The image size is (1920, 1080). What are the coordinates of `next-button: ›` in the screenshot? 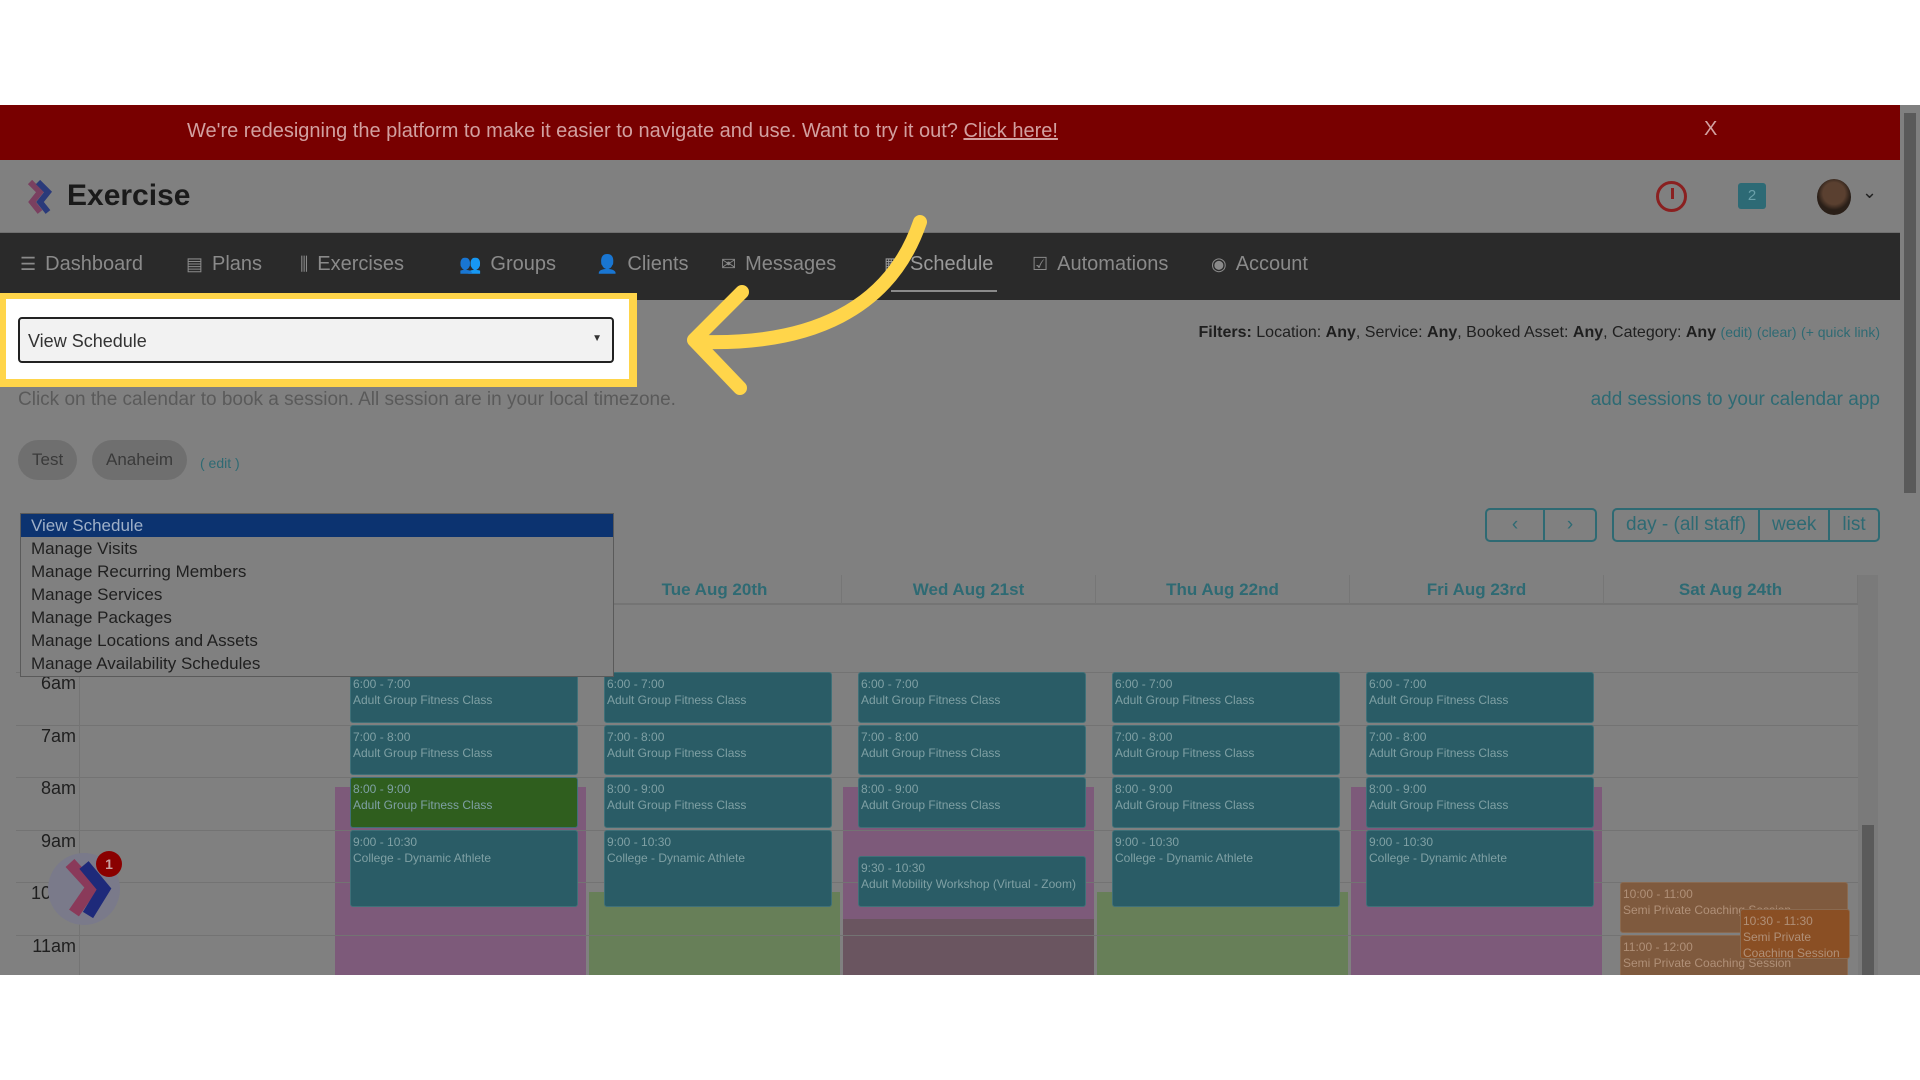 It's located at (1569, 525).